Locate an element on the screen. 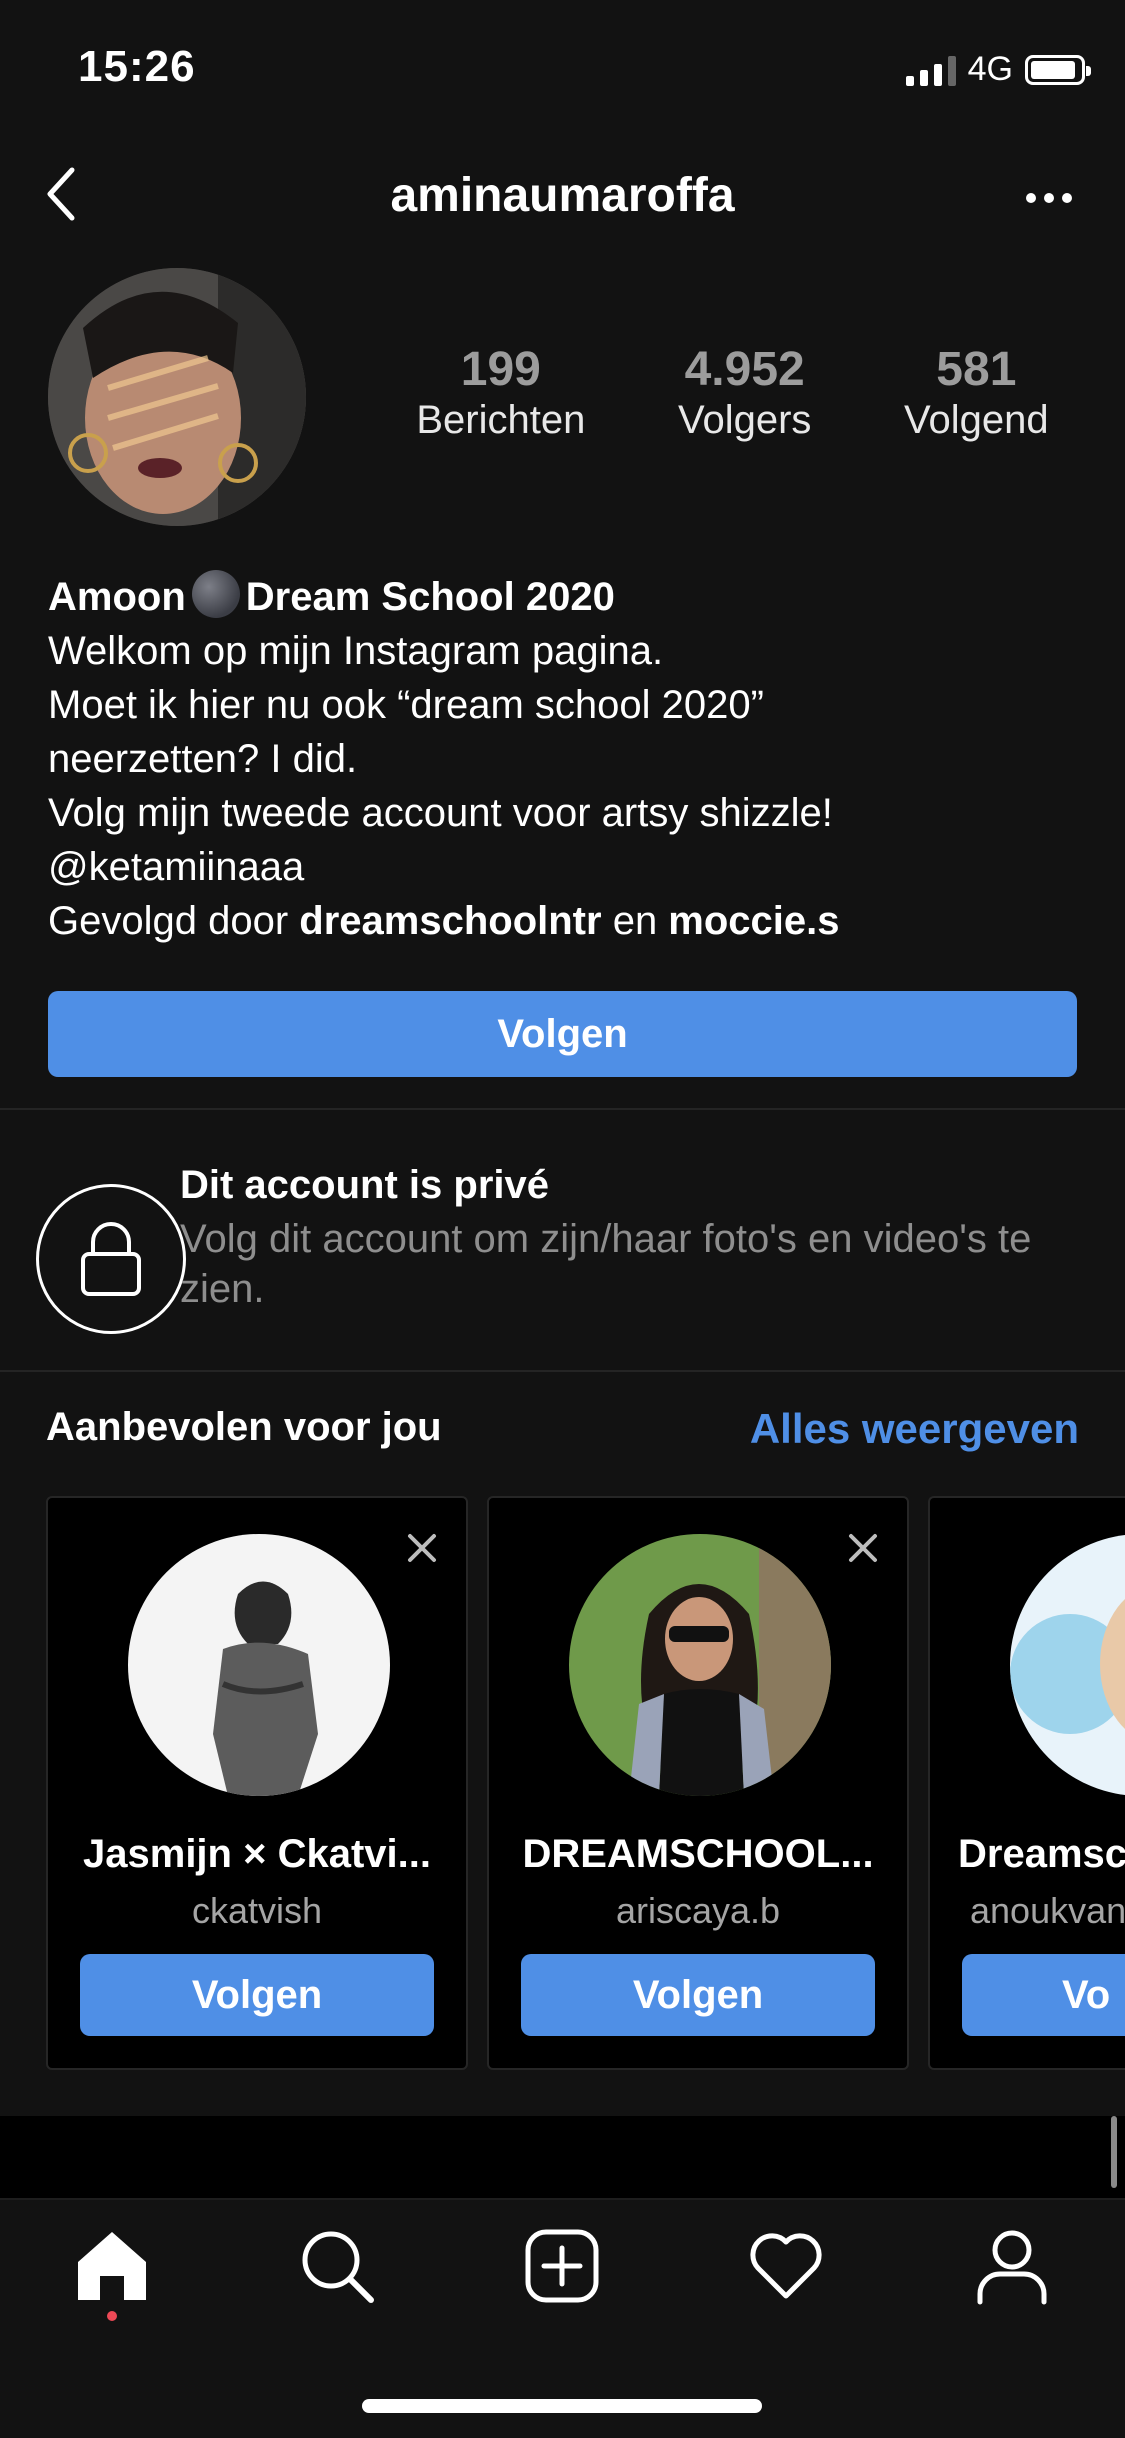 This screenshot has height=2438, width=1125. profile-avatar is located at coordinates (177, 397).